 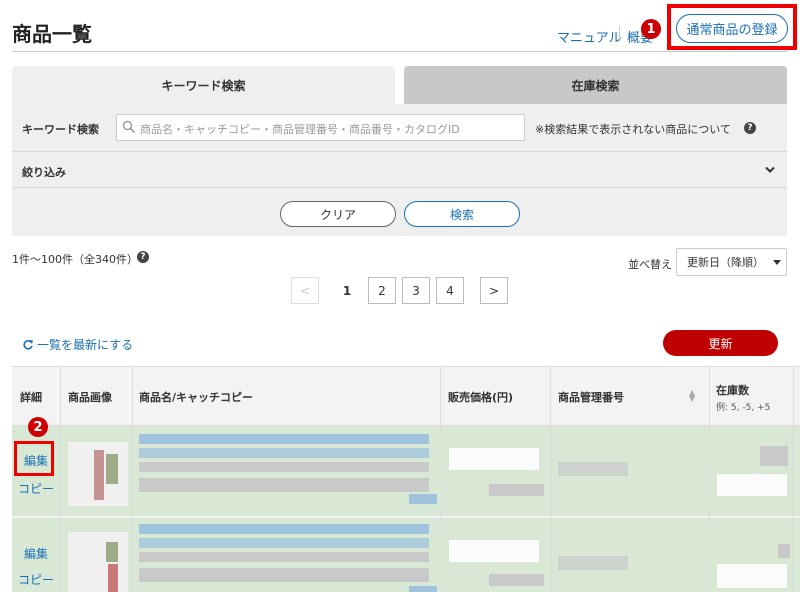 What do you see at coordinates (743, 408) in the screenshot?
I see `stock-format-hint: 例: 5, -5, +5` at bounding box center [743, 408].